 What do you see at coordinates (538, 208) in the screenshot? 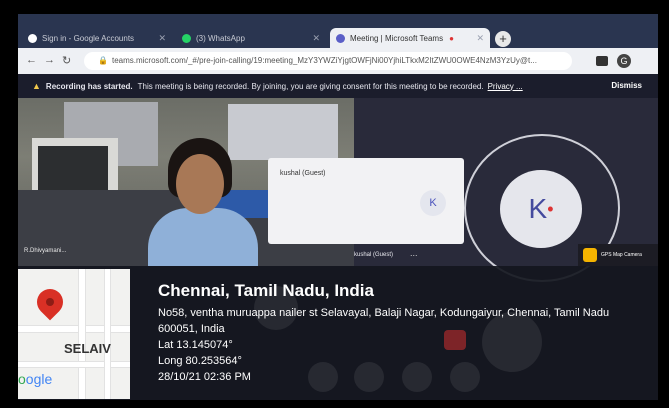
I see `large-avatar-initial: K` at bounding box center [538, 208].